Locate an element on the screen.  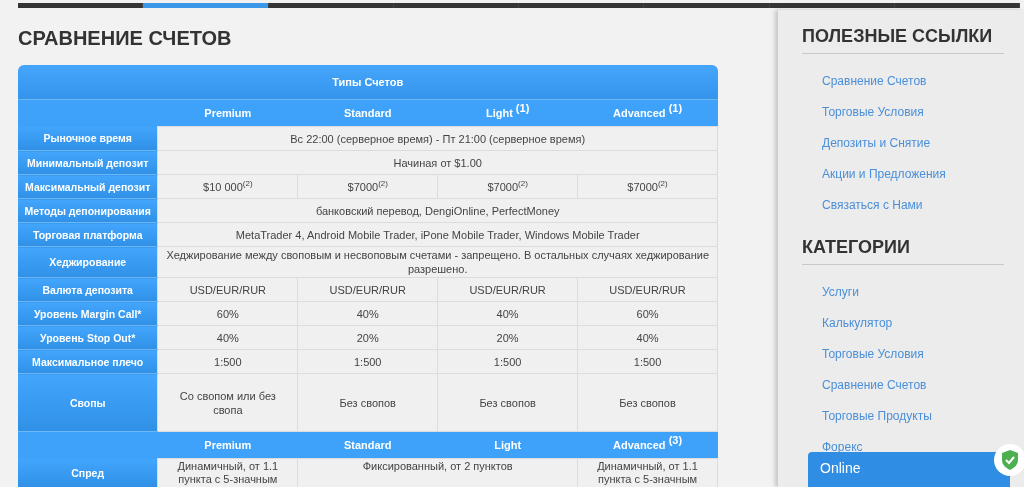
table-cell: Хеджирование между своповым и несвоповым счетами - запрещено. В остальных случаях хеджирование разрешено. is located at coordinates (437, 262).